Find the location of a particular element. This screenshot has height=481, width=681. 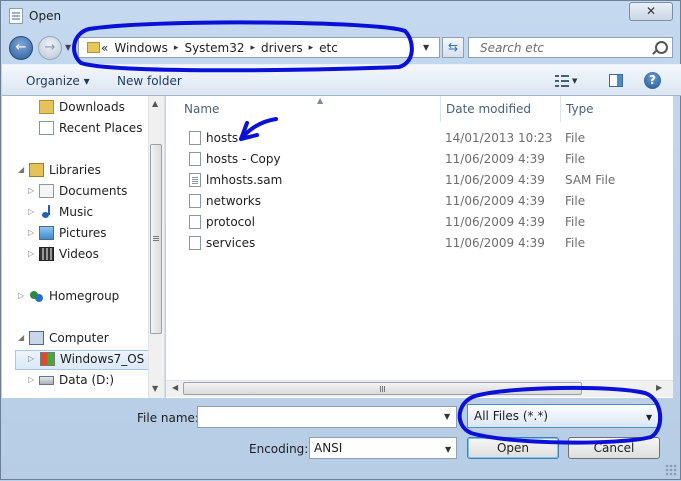

nav-label: Windows7_OS (C is located at coordinates (111, 359).